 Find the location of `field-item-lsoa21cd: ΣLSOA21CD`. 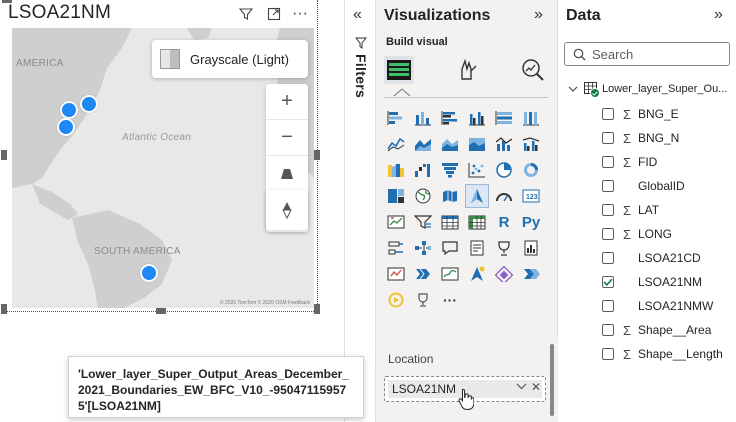

field-item-lsoa21cd: ΣLSOA21CD is located at coordinates (669, 258).